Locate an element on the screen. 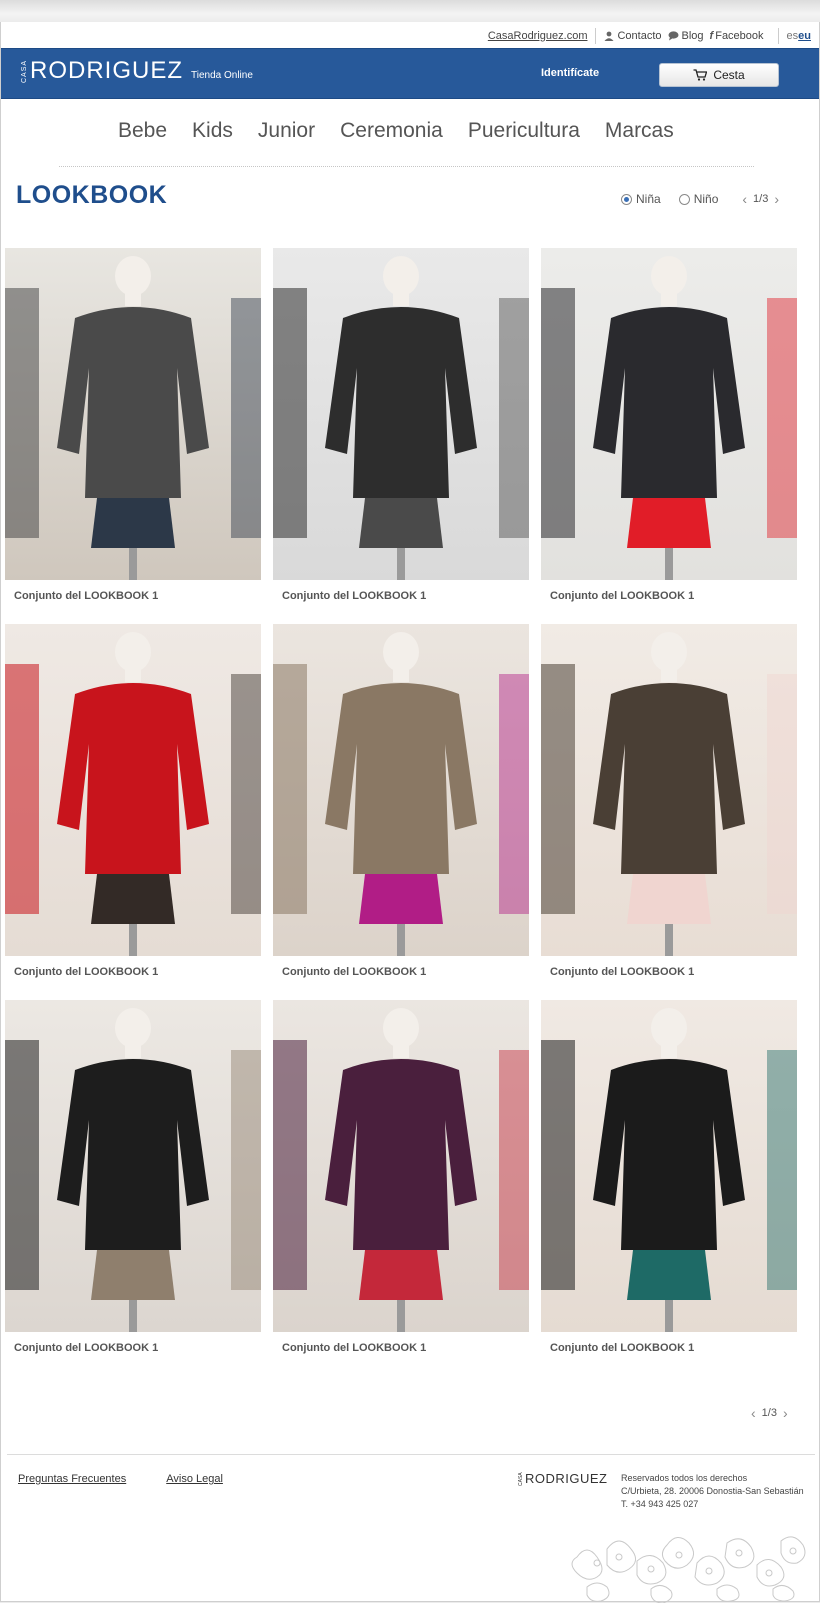  floral-decoration is located at coordinates (688, 1569).